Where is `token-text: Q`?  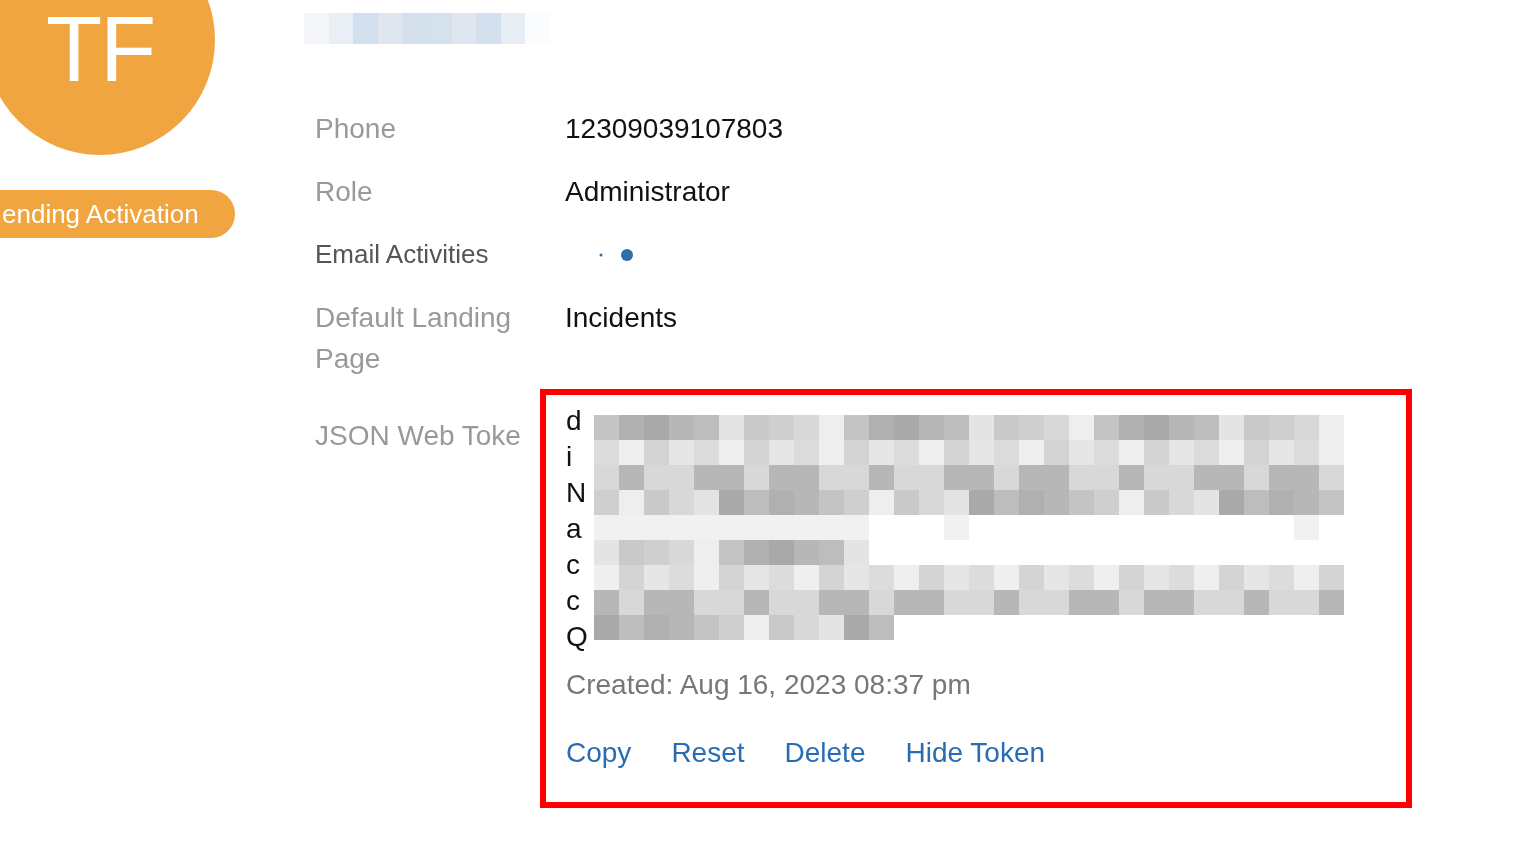
token-text: Q is located at coordinates (577, 637).